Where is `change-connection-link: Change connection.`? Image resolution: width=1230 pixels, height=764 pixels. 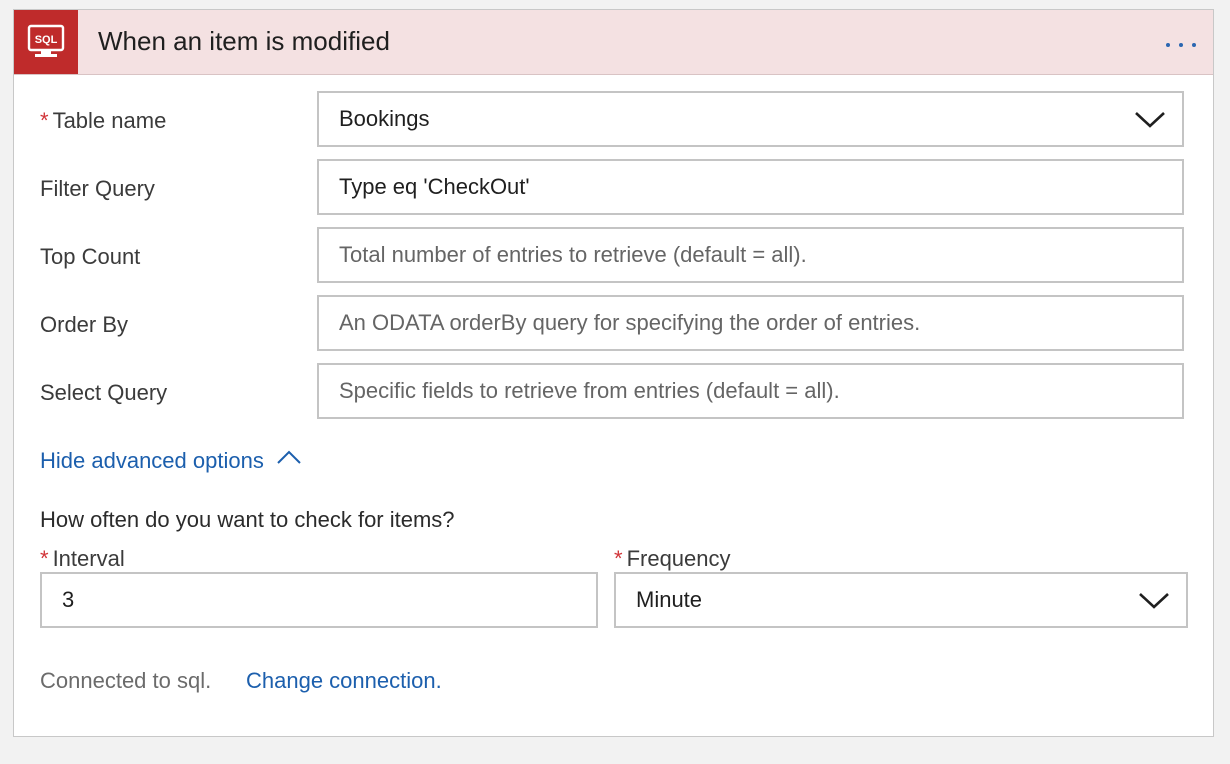
change-connection-link: Change connection. is located at coordinates (344, 681).